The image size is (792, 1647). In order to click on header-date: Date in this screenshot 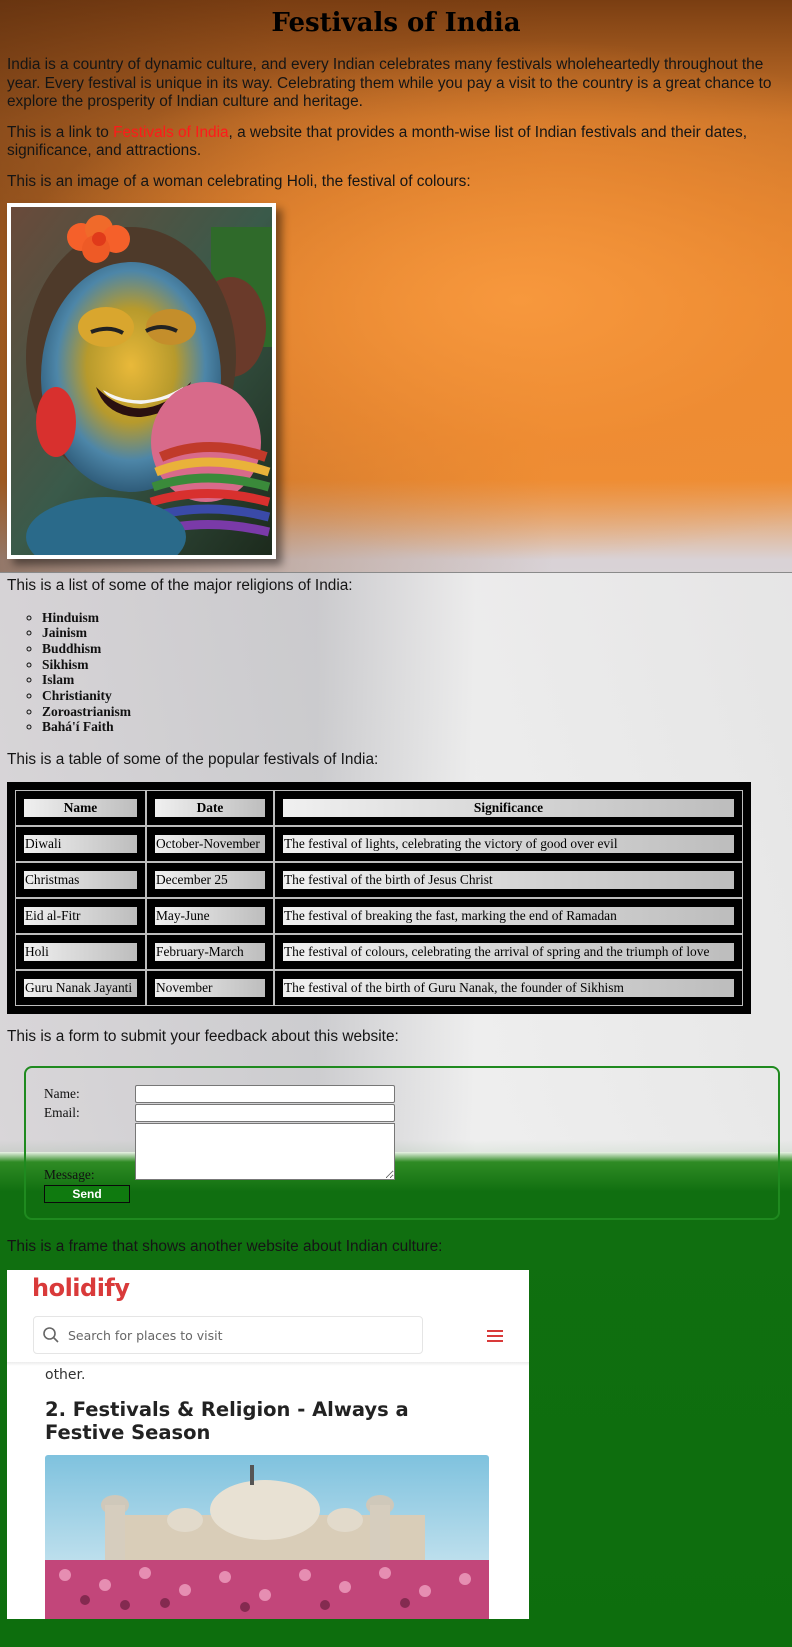, I will do `click(210, 807)`.